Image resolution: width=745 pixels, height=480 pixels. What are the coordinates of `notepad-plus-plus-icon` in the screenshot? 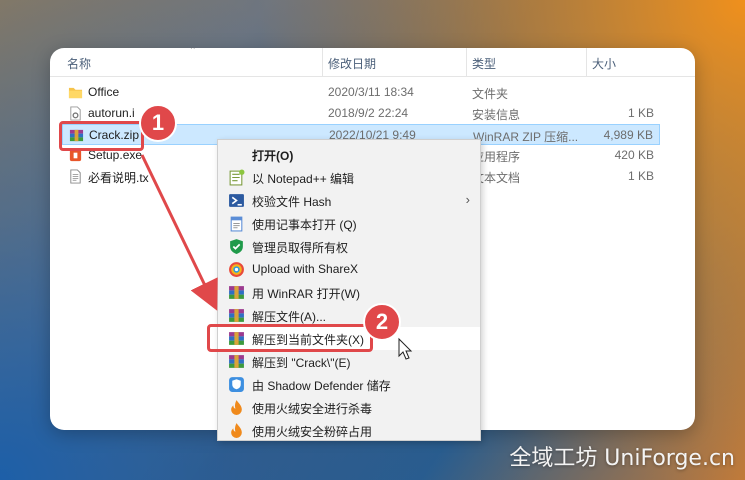 It's located at (237, 177).